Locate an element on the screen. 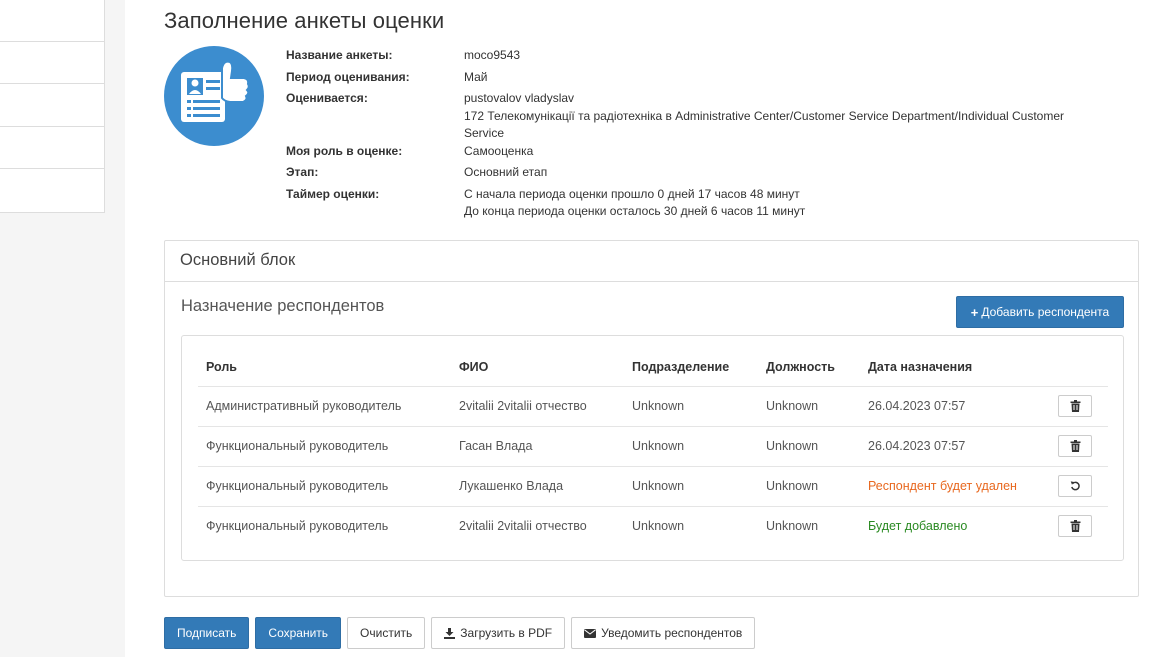 This screenshot has height=657, width=1175. info-row-period: Период оценивания: Май is located at coordinates (387, 76).